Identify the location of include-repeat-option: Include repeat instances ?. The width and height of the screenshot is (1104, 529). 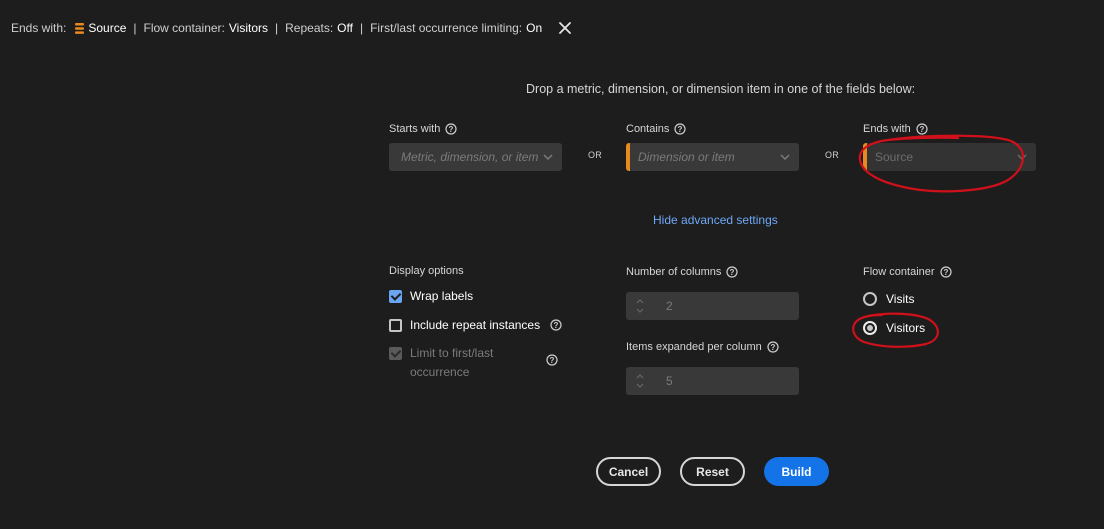
(475, 325).